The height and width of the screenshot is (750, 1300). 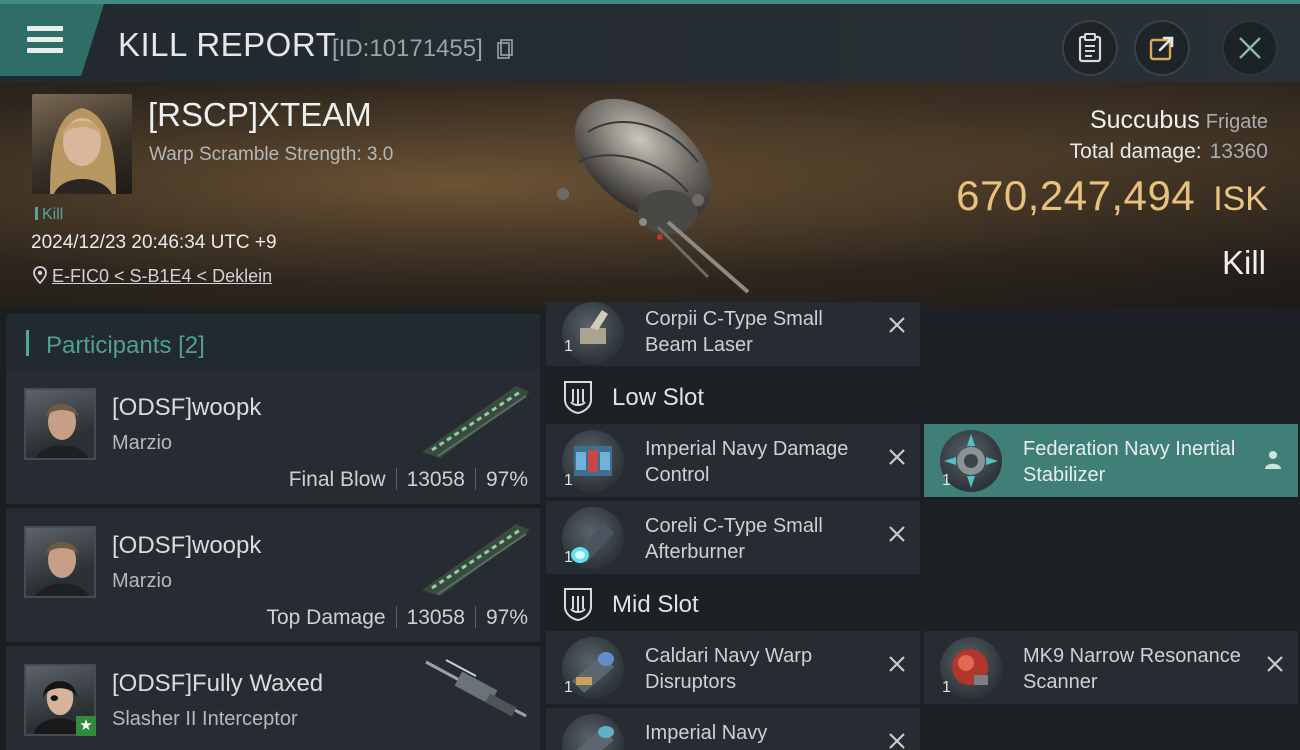 I want to click on module-item-dropped: 1 Federation Navy Inertial Stabilizer, so click(x=1111, y=460).